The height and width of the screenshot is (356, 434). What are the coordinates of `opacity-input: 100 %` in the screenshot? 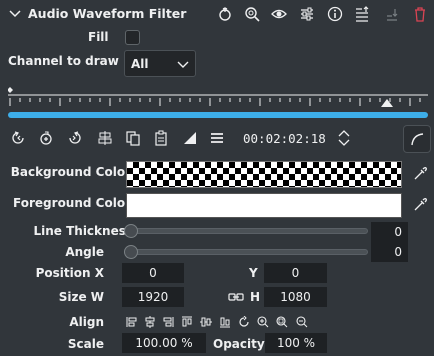 It's located at (296, 343).